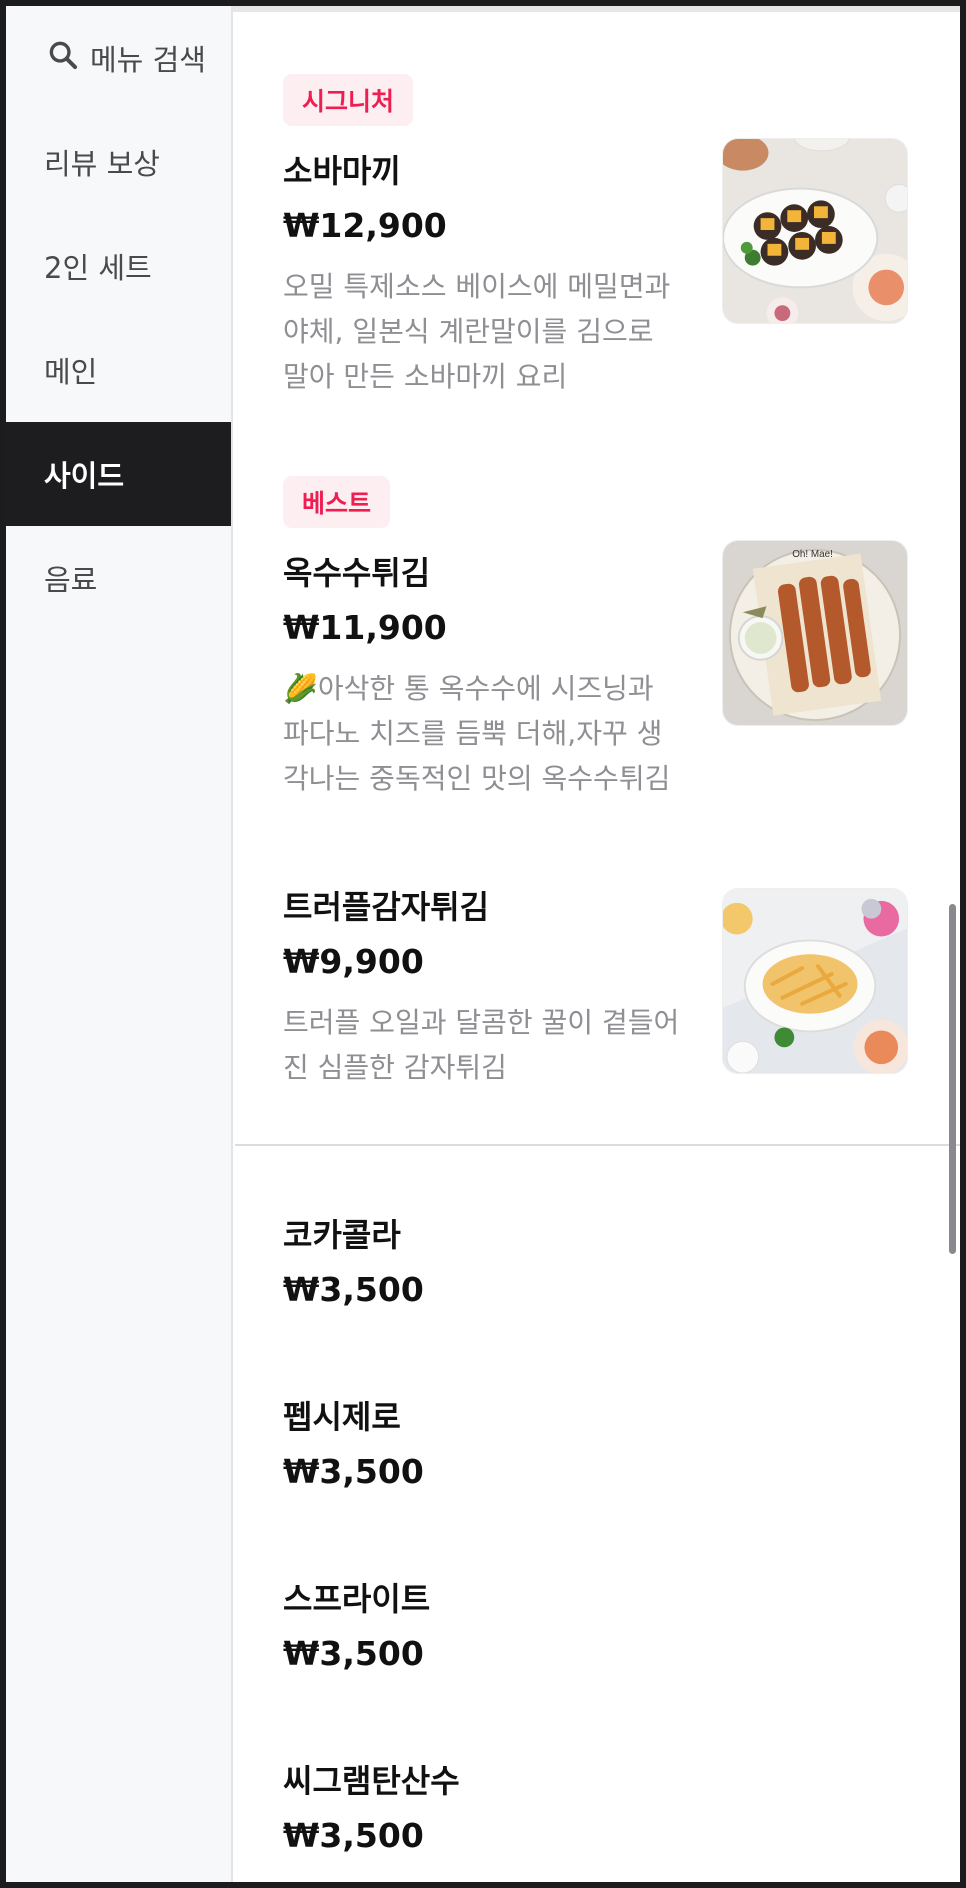 Image resolution: width=966 pixels, height=1888 pixels. I want to click on menu-item-name: 소바마끼, so click(342, 171).